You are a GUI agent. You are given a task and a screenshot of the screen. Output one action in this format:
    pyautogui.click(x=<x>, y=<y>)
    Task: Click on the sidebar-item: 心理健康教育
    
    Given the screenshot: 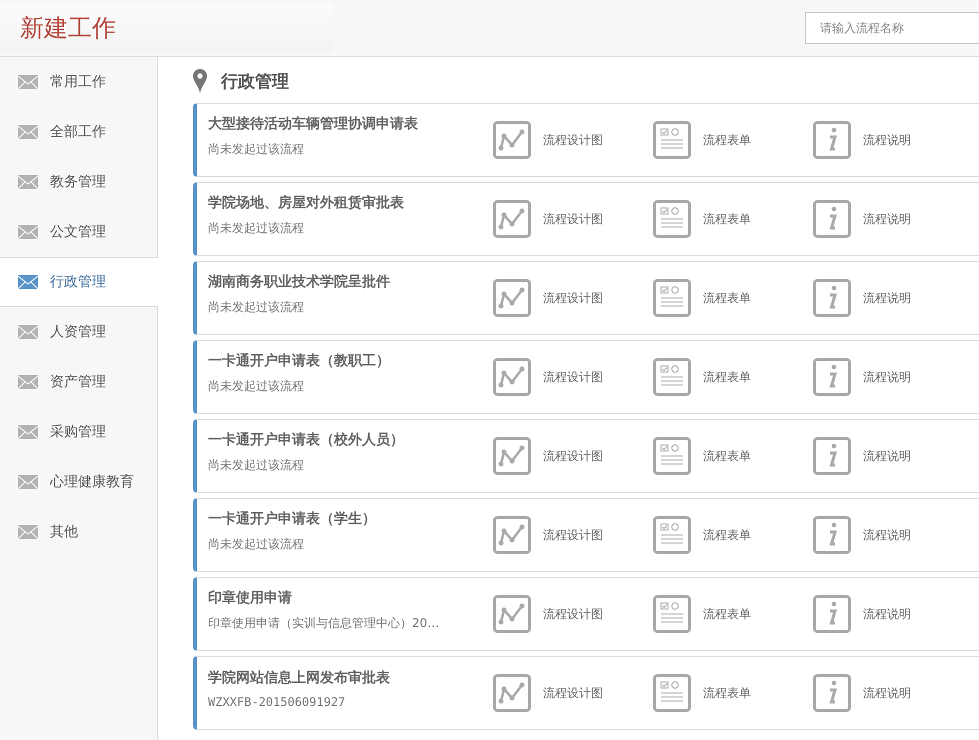 What is the action you would take?
    pyautogui.click(x=78, y=482)
    